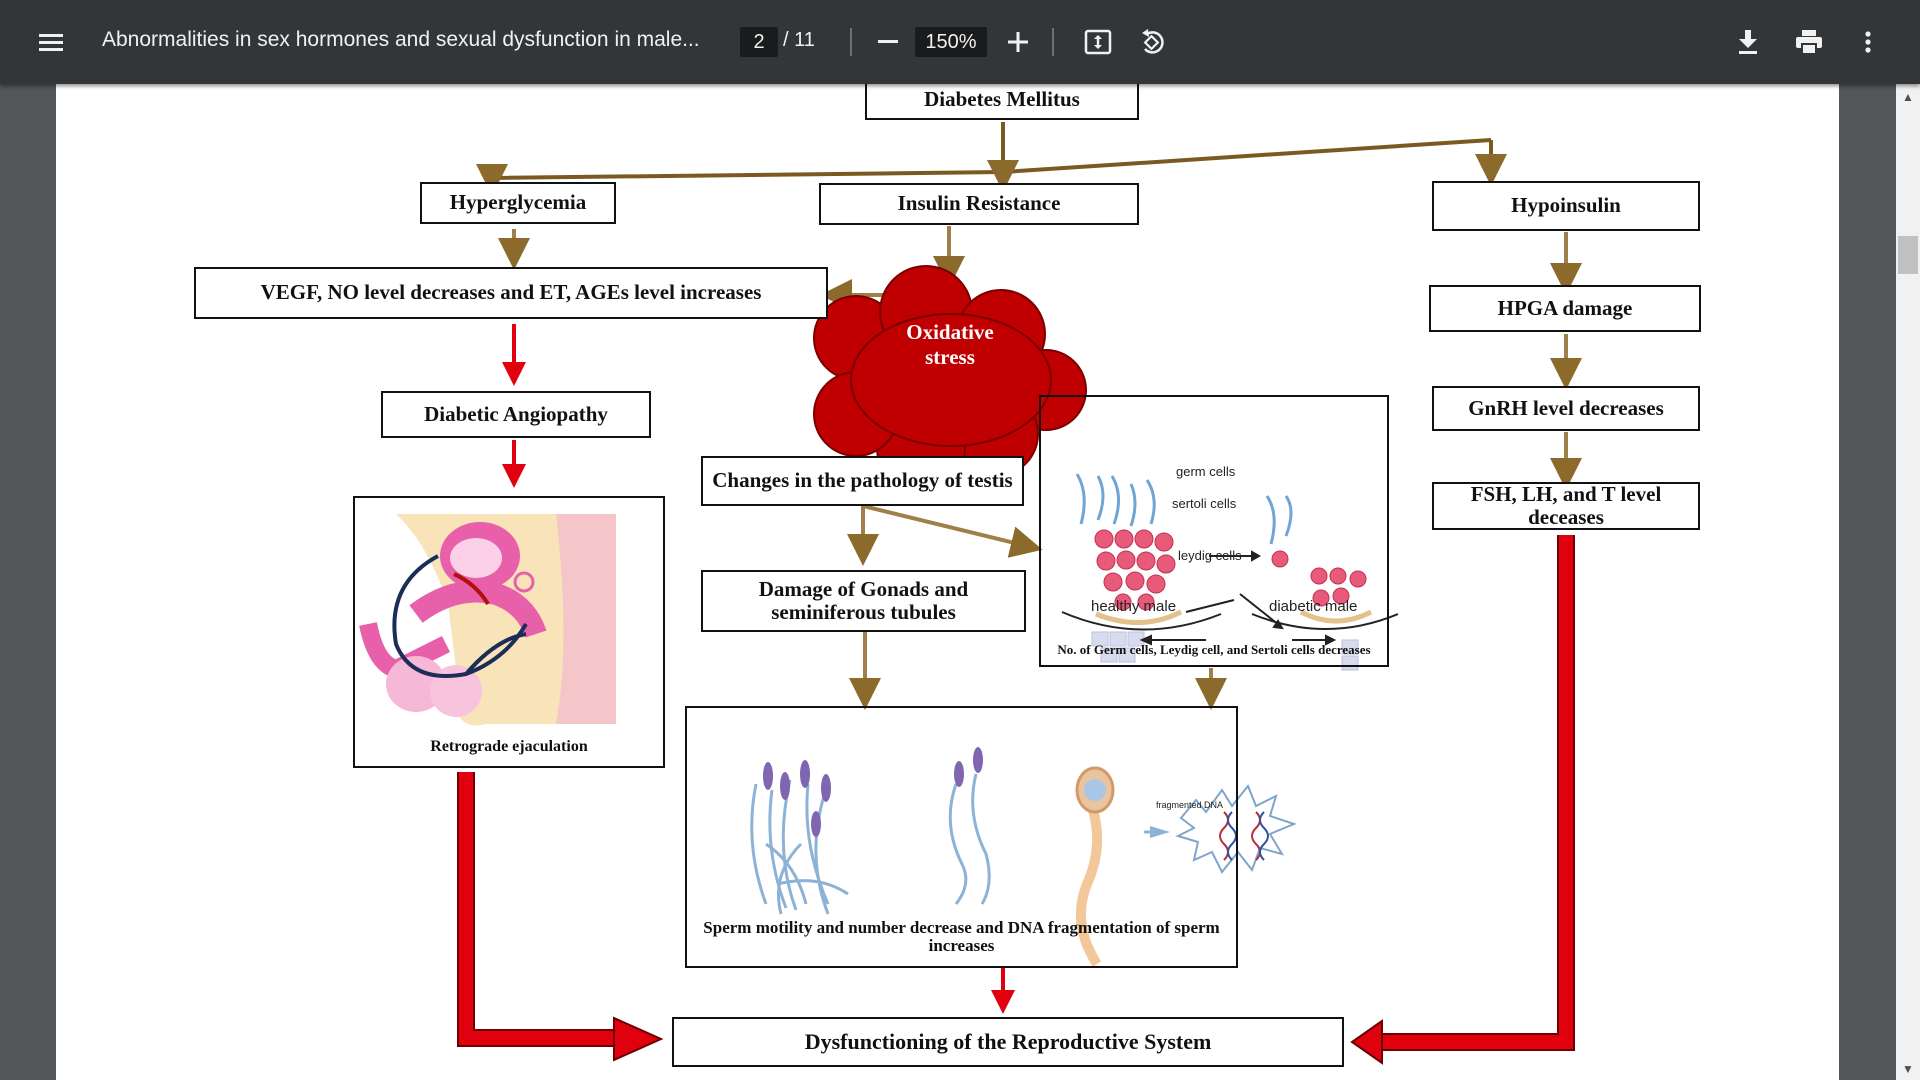 This screenshot has height=1080, width=1920. What do you see at coordinates (1134, 606) in the screenshot?
I see `healthy-male-label: healthy male` at bounding box center [1134, 606].